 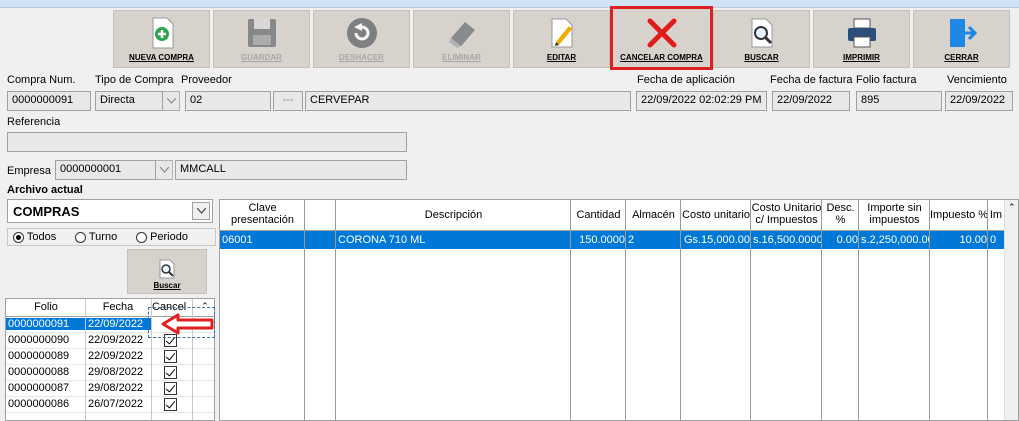 What do you see at coordinates (262, 33) in the screenshot?
I see `floppy-disk-icon` at bounding box center [262, 33].